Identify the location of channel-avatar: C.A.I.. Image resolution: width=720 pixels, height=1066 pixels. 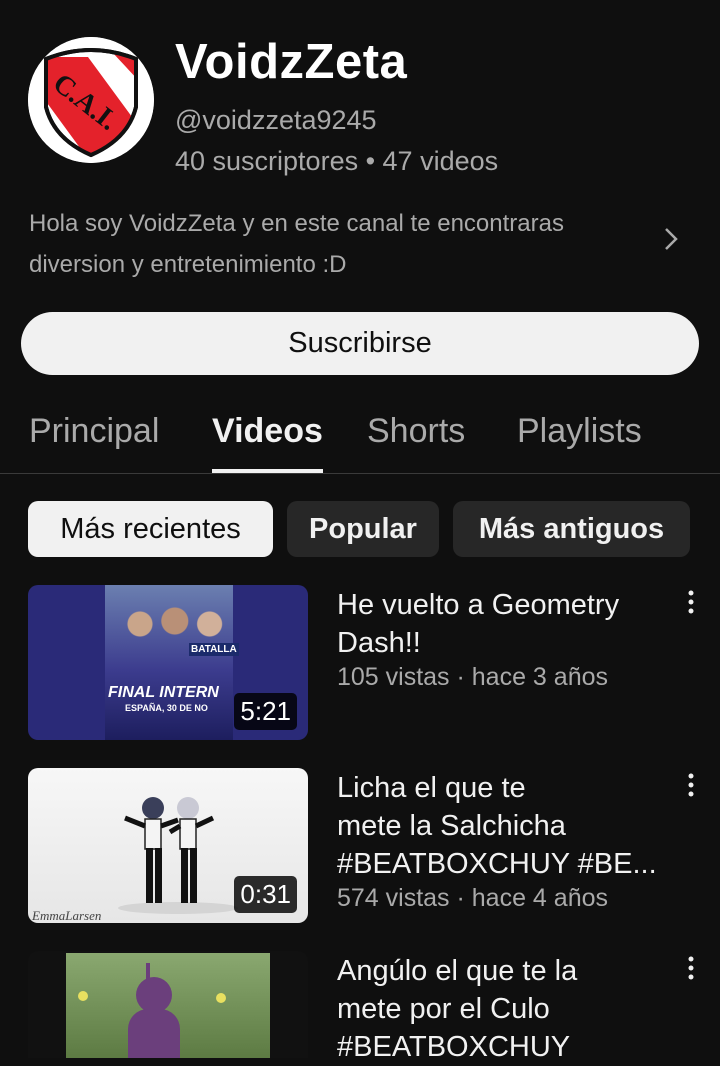
(91, 100).